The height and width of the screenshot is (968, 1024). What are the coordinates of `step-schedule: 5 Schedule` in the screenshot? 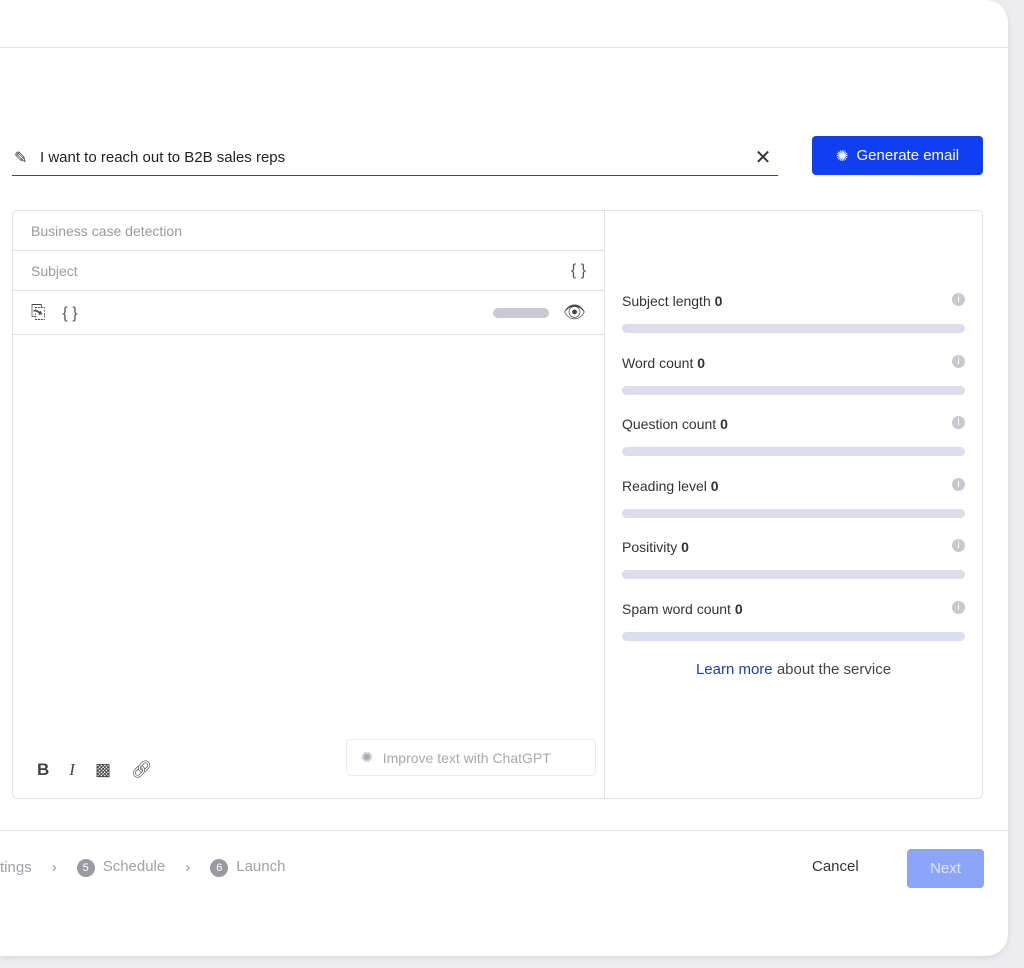 It's located at (121, 867).